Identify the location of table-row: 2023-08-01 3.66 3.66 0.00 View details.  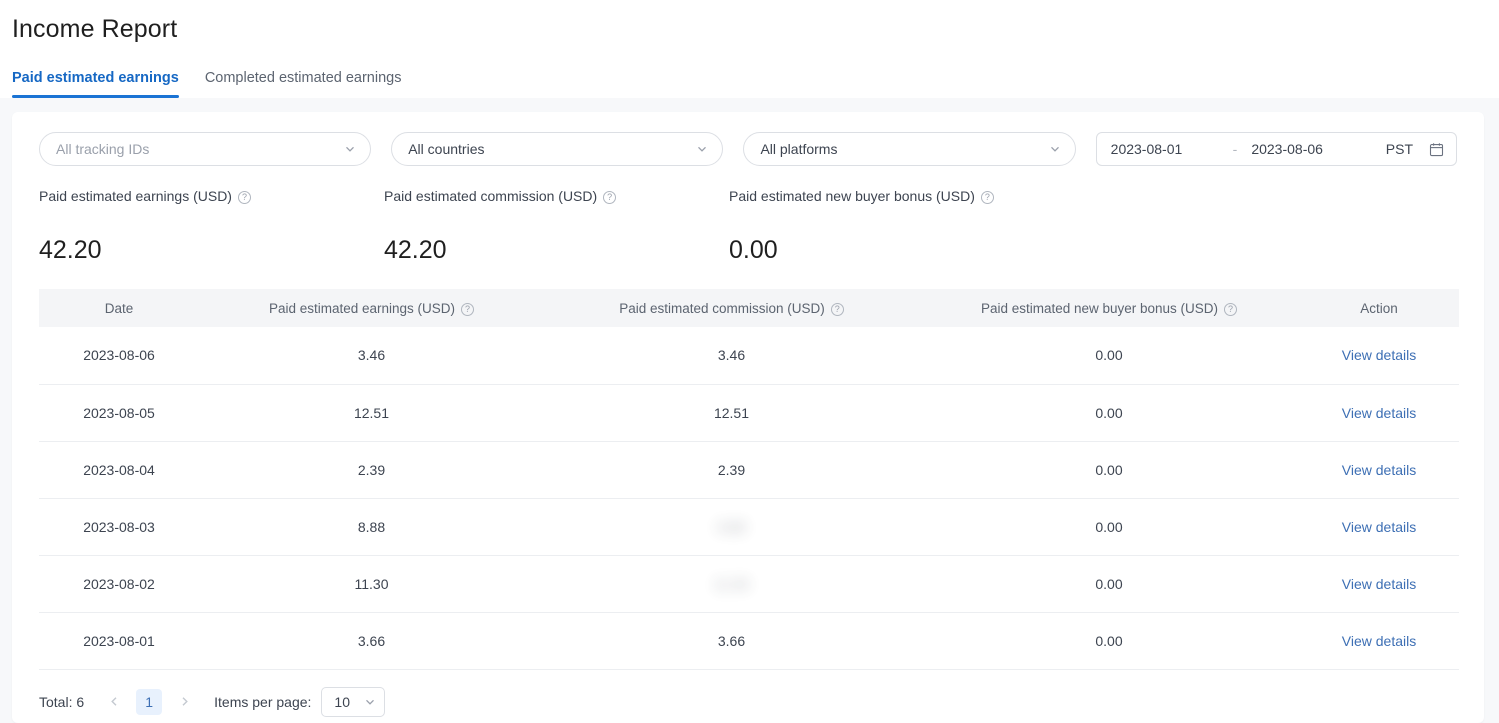
(749, 641).